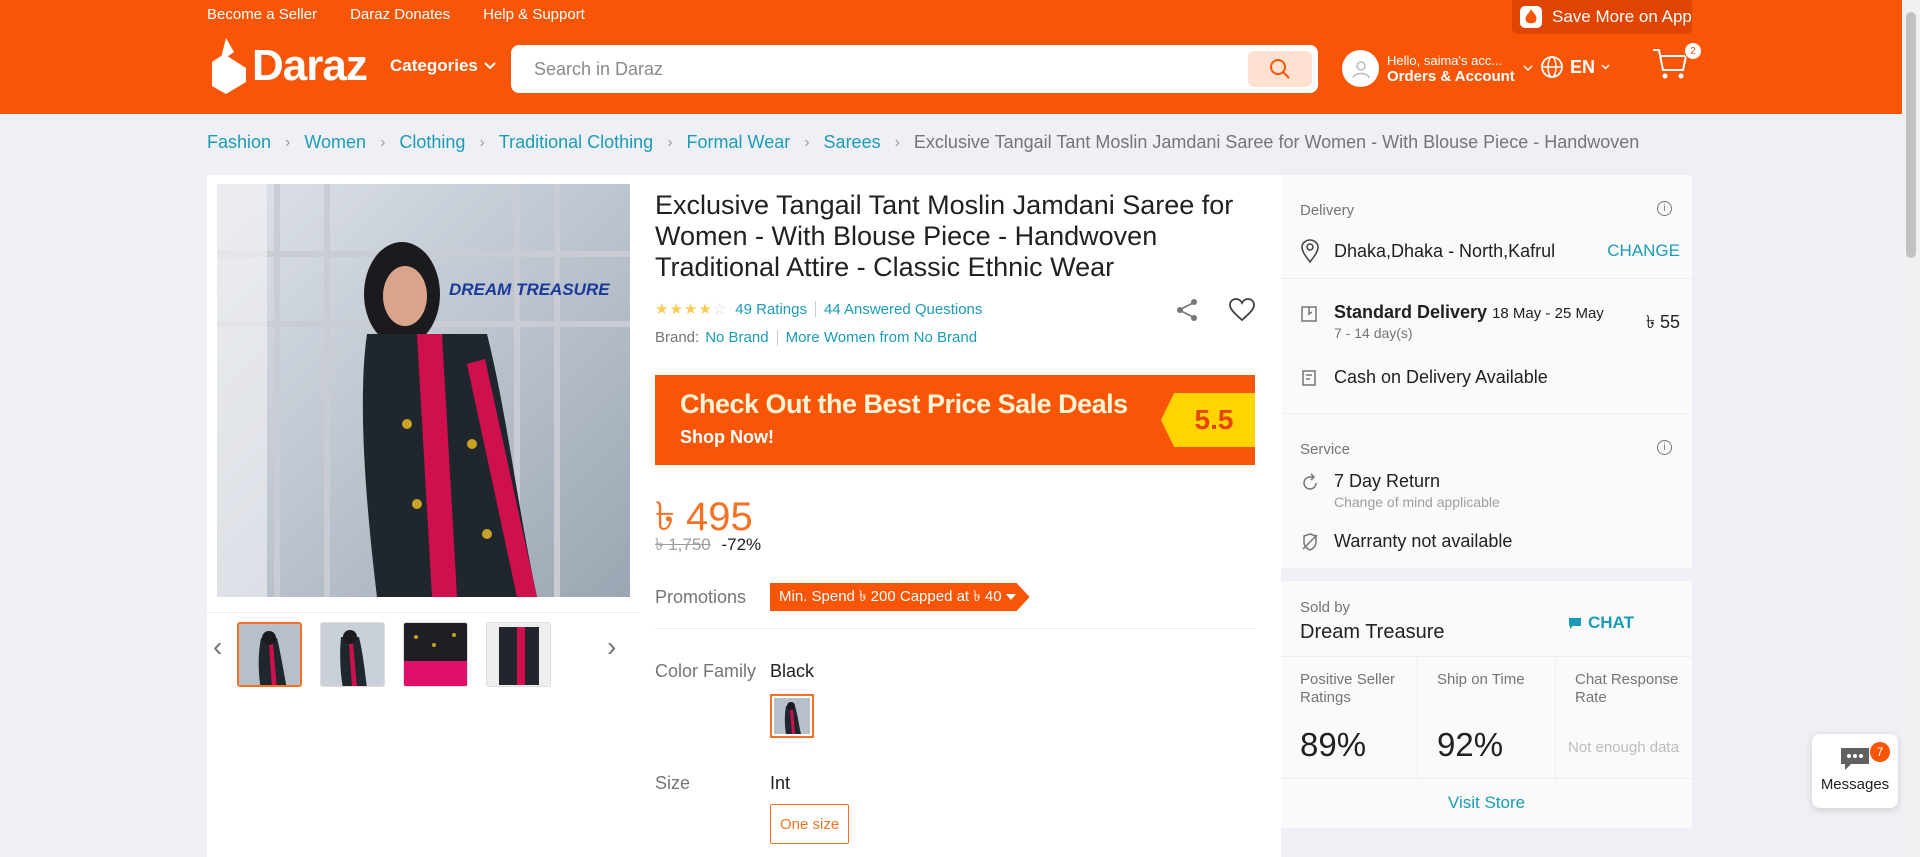 The height and width of the screenshot is (857, 1920). I want to click on thumbnail-next-arrow-icon: ›, so click(611, 647).